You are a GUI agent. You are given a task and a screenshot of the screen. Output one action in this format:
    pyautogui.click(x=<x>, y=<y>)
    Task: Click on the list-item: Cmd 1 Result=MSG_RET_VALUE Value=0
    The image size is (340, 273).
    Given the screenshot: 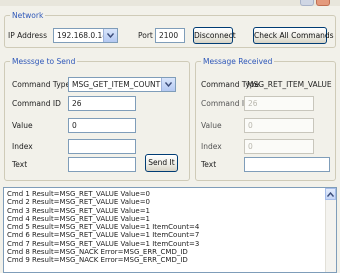 What is the action you would take?
    pyautogui.click(x=79, y=194)
    